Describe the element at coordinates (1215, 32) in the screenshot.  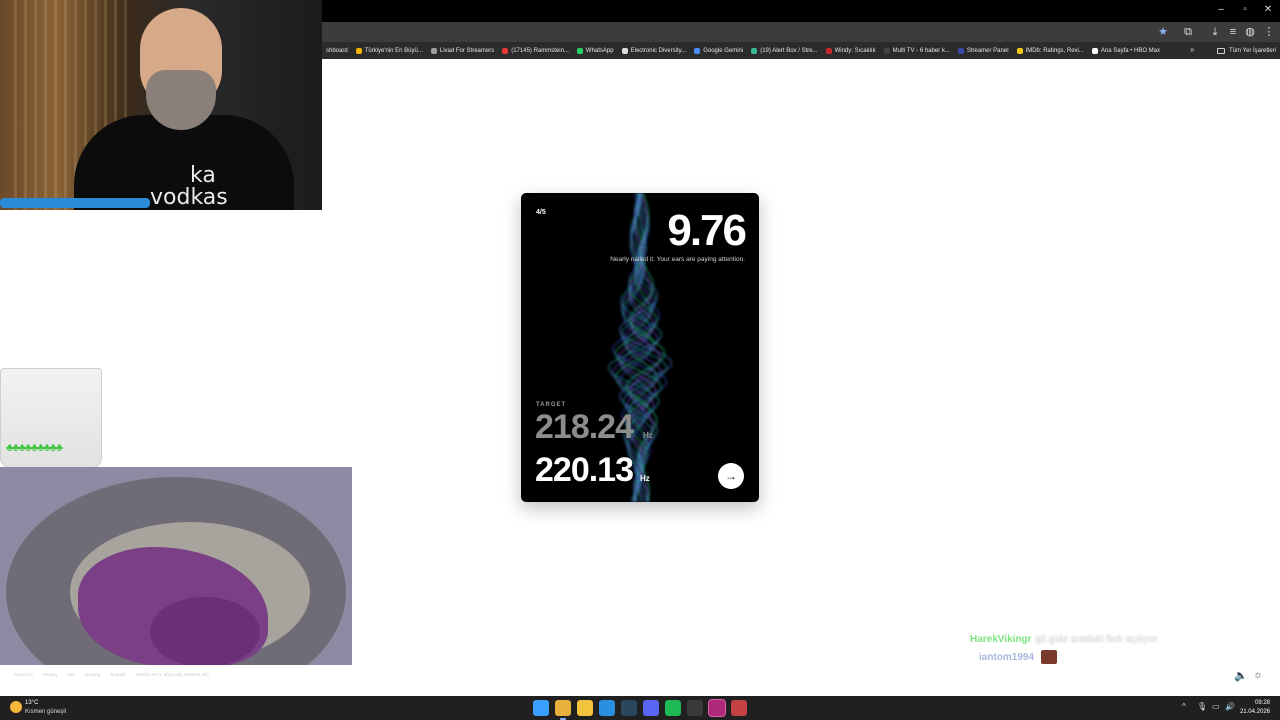
I see `download-icon: ⤓` at that location.